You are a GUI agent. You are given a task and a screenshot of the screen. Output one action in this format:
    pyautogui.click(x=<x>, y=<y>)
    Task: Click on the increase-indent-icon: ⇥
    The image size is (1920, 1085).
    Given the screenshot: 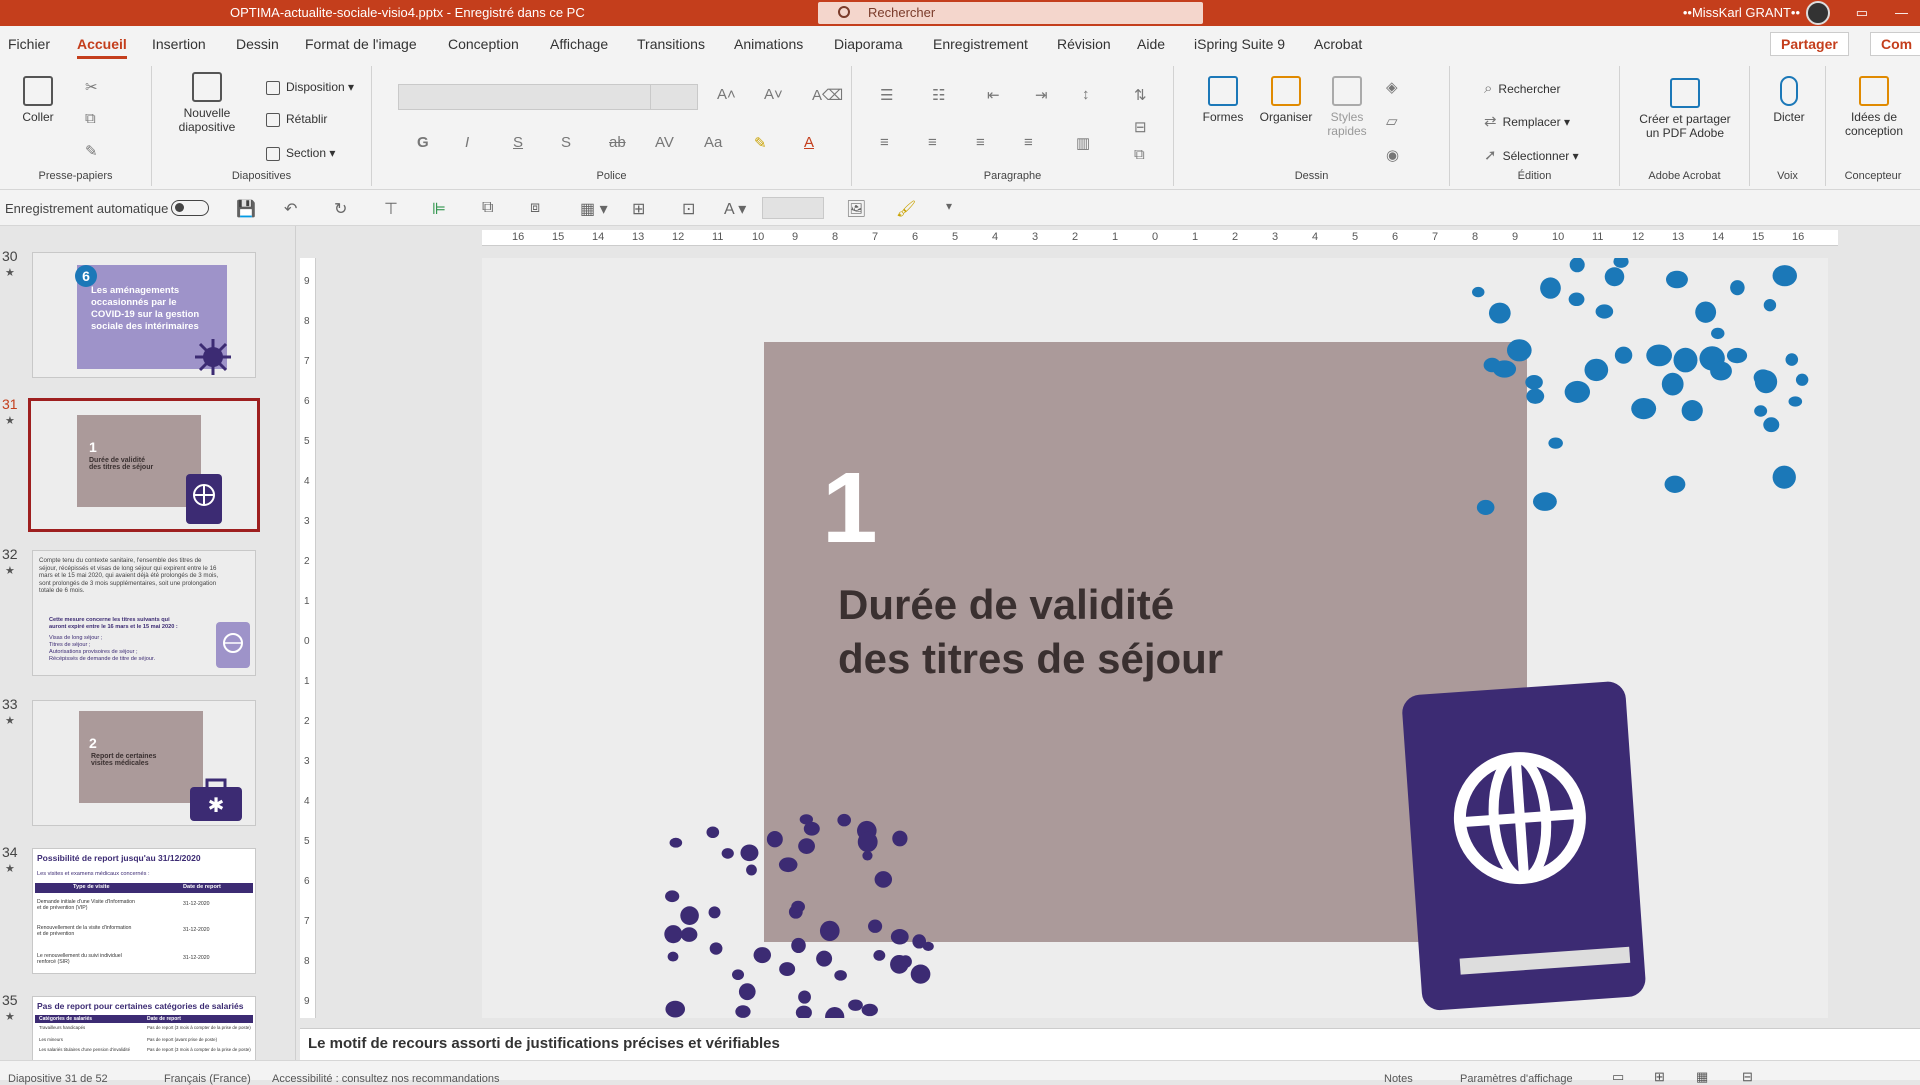 What is the action you would take?
    pyautogui.click(x=1041, y=95)
    